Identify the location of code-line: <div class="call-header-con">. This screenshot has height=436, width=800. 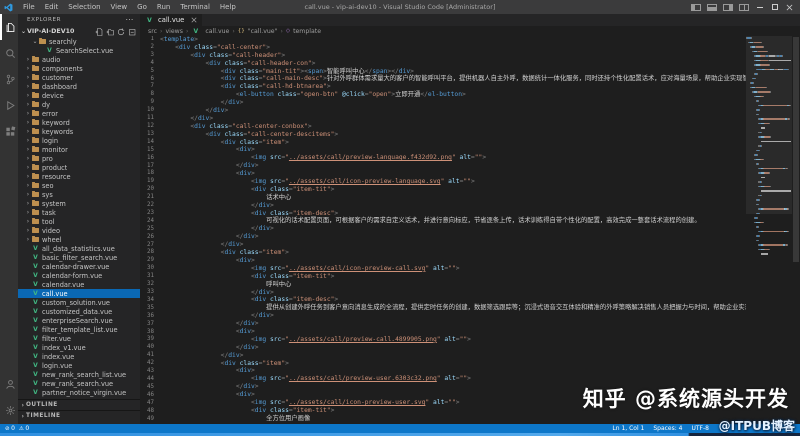
(453, 64).